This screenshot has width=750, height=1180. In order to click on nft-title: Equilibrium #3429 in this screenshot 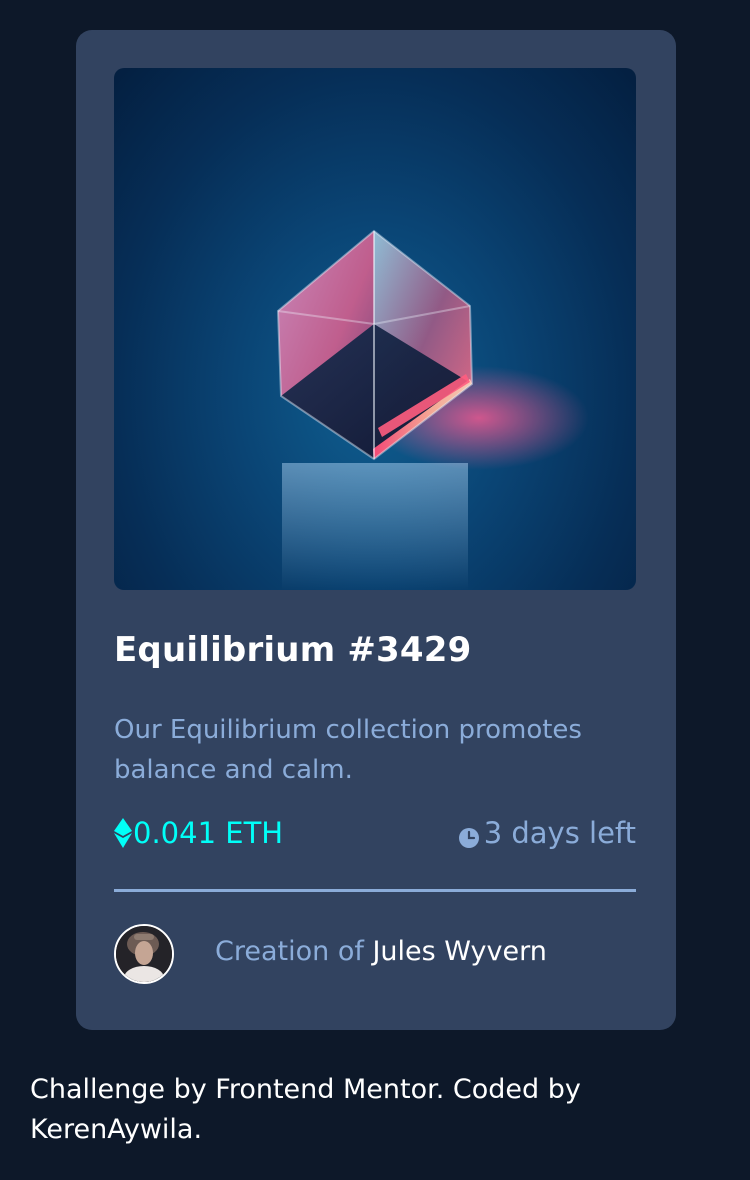, I will do `click(292, 650)`.